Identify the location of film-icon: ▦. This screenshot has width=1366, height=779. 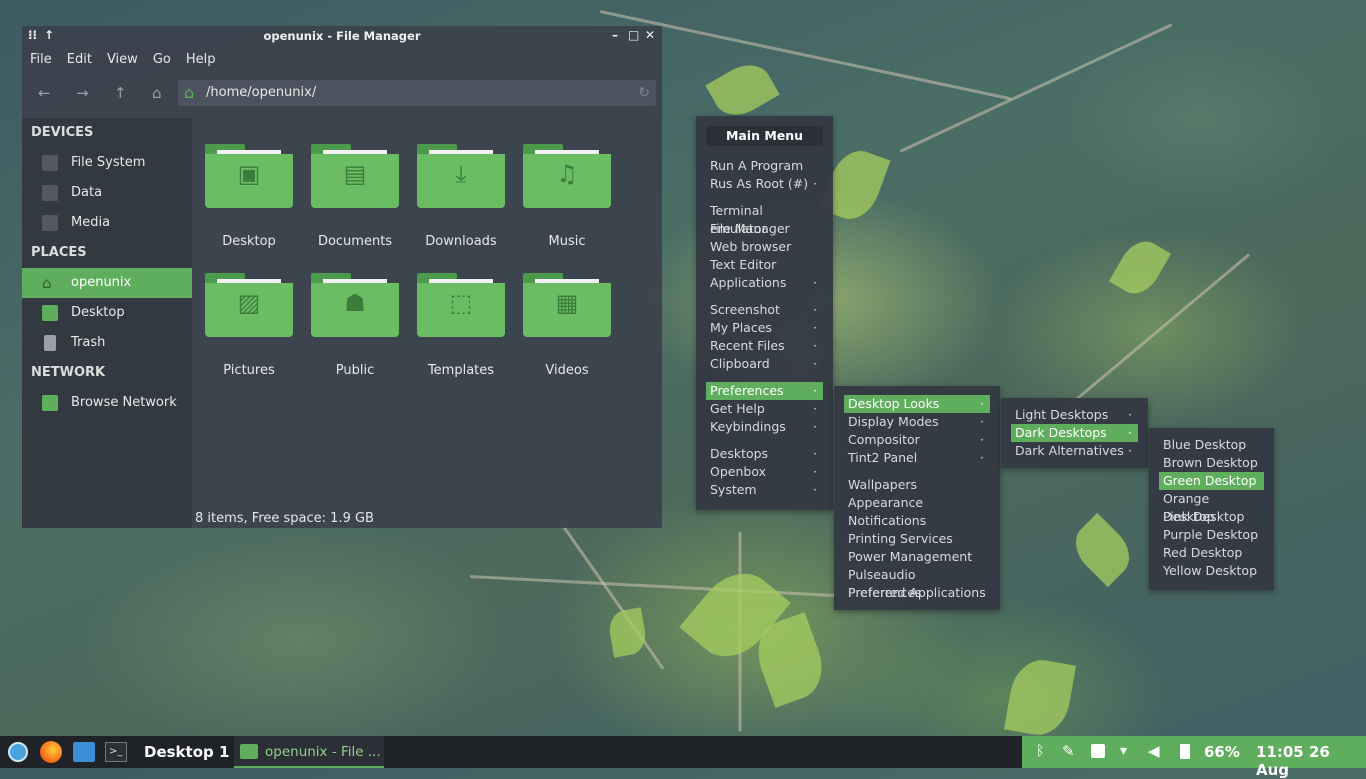
(567, 303).